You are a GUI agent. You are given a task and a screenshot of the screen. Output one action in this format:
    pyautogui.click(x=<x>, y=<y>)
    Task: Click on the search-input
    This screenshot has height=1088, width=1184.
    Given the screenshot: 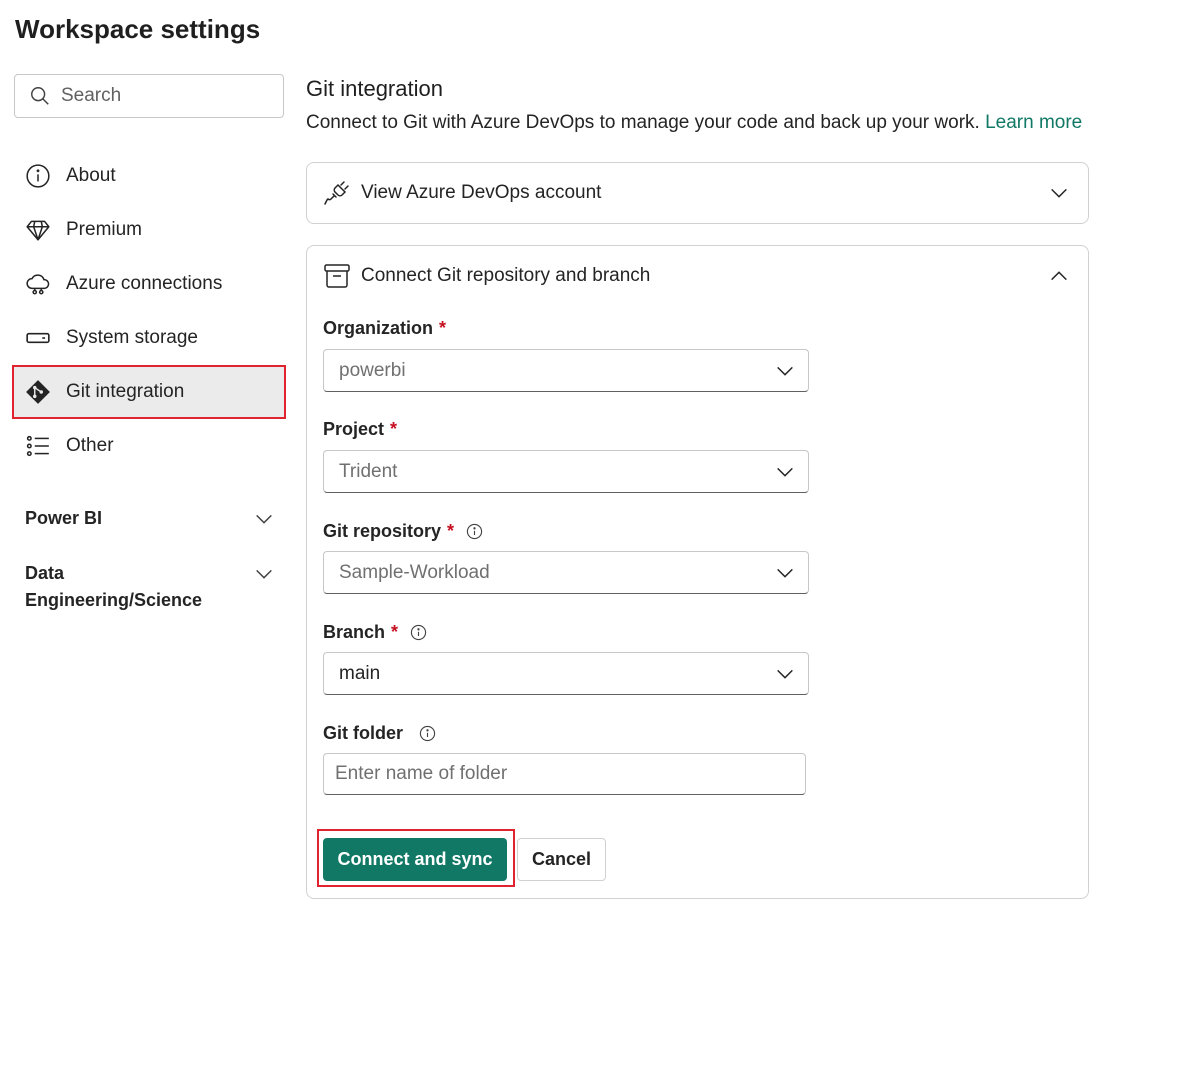 What is the action you would take?
    pyautogui.click(x=159, y=96)
    